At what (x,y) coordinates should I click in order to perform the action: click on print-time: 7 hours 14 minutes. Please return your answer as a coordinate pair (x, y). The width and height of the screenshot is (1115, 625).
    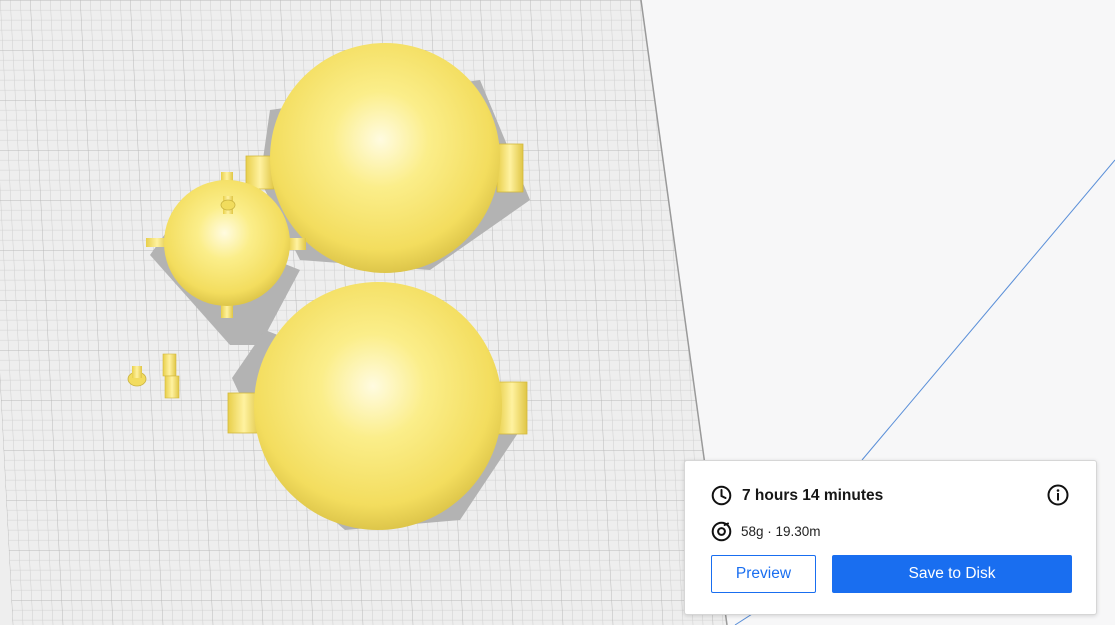
    Looking at the image, I should click on (813, 495).